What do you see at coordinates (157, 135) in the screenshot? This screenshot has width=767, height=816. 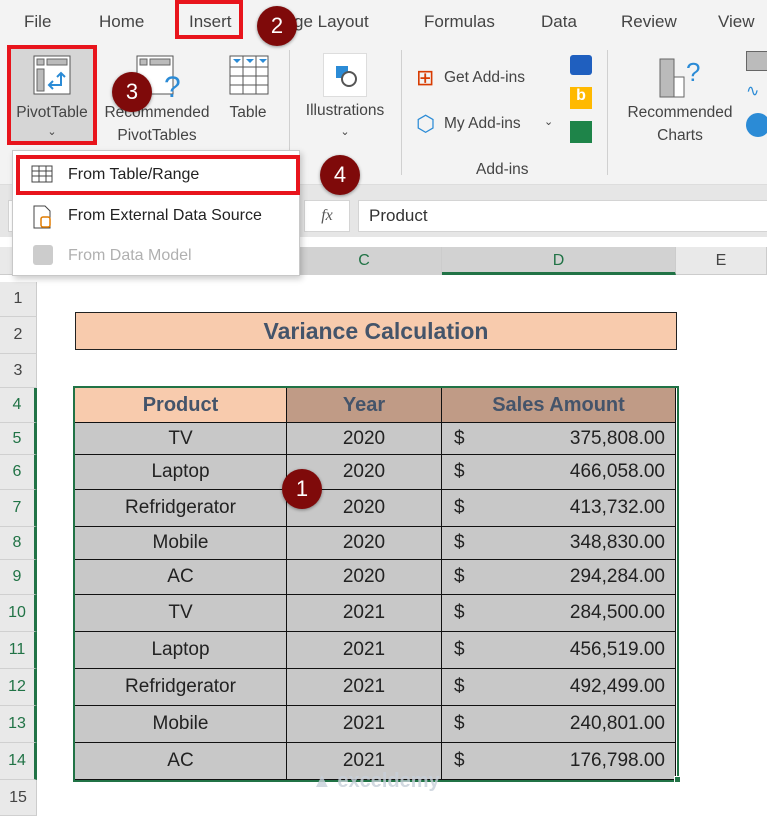 I see `recommended-pivottables-label-2: PivotTables` at bounding box center [157, 135].